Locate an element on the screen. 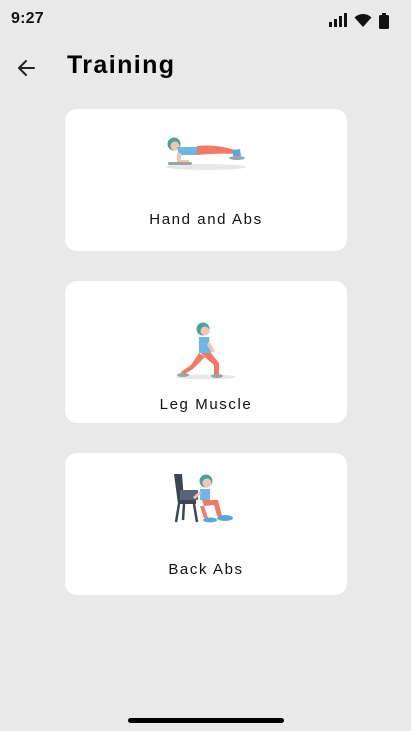 The image size is (411, 731). wifi-icon is located at coordinates (363, 20).